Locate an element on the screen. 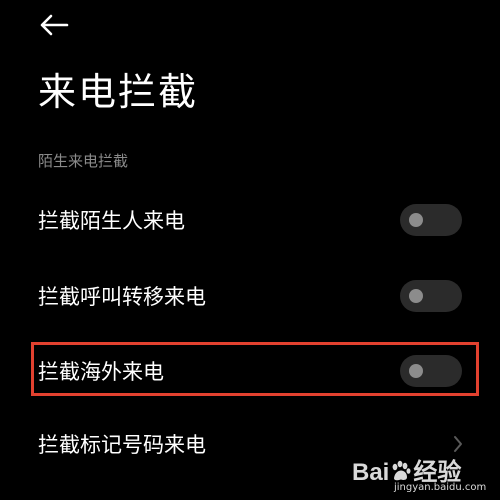 The height and width of the screenshot is (500, 500). setting-label: 拦截海外来电 is located at coordinates (101, 372).